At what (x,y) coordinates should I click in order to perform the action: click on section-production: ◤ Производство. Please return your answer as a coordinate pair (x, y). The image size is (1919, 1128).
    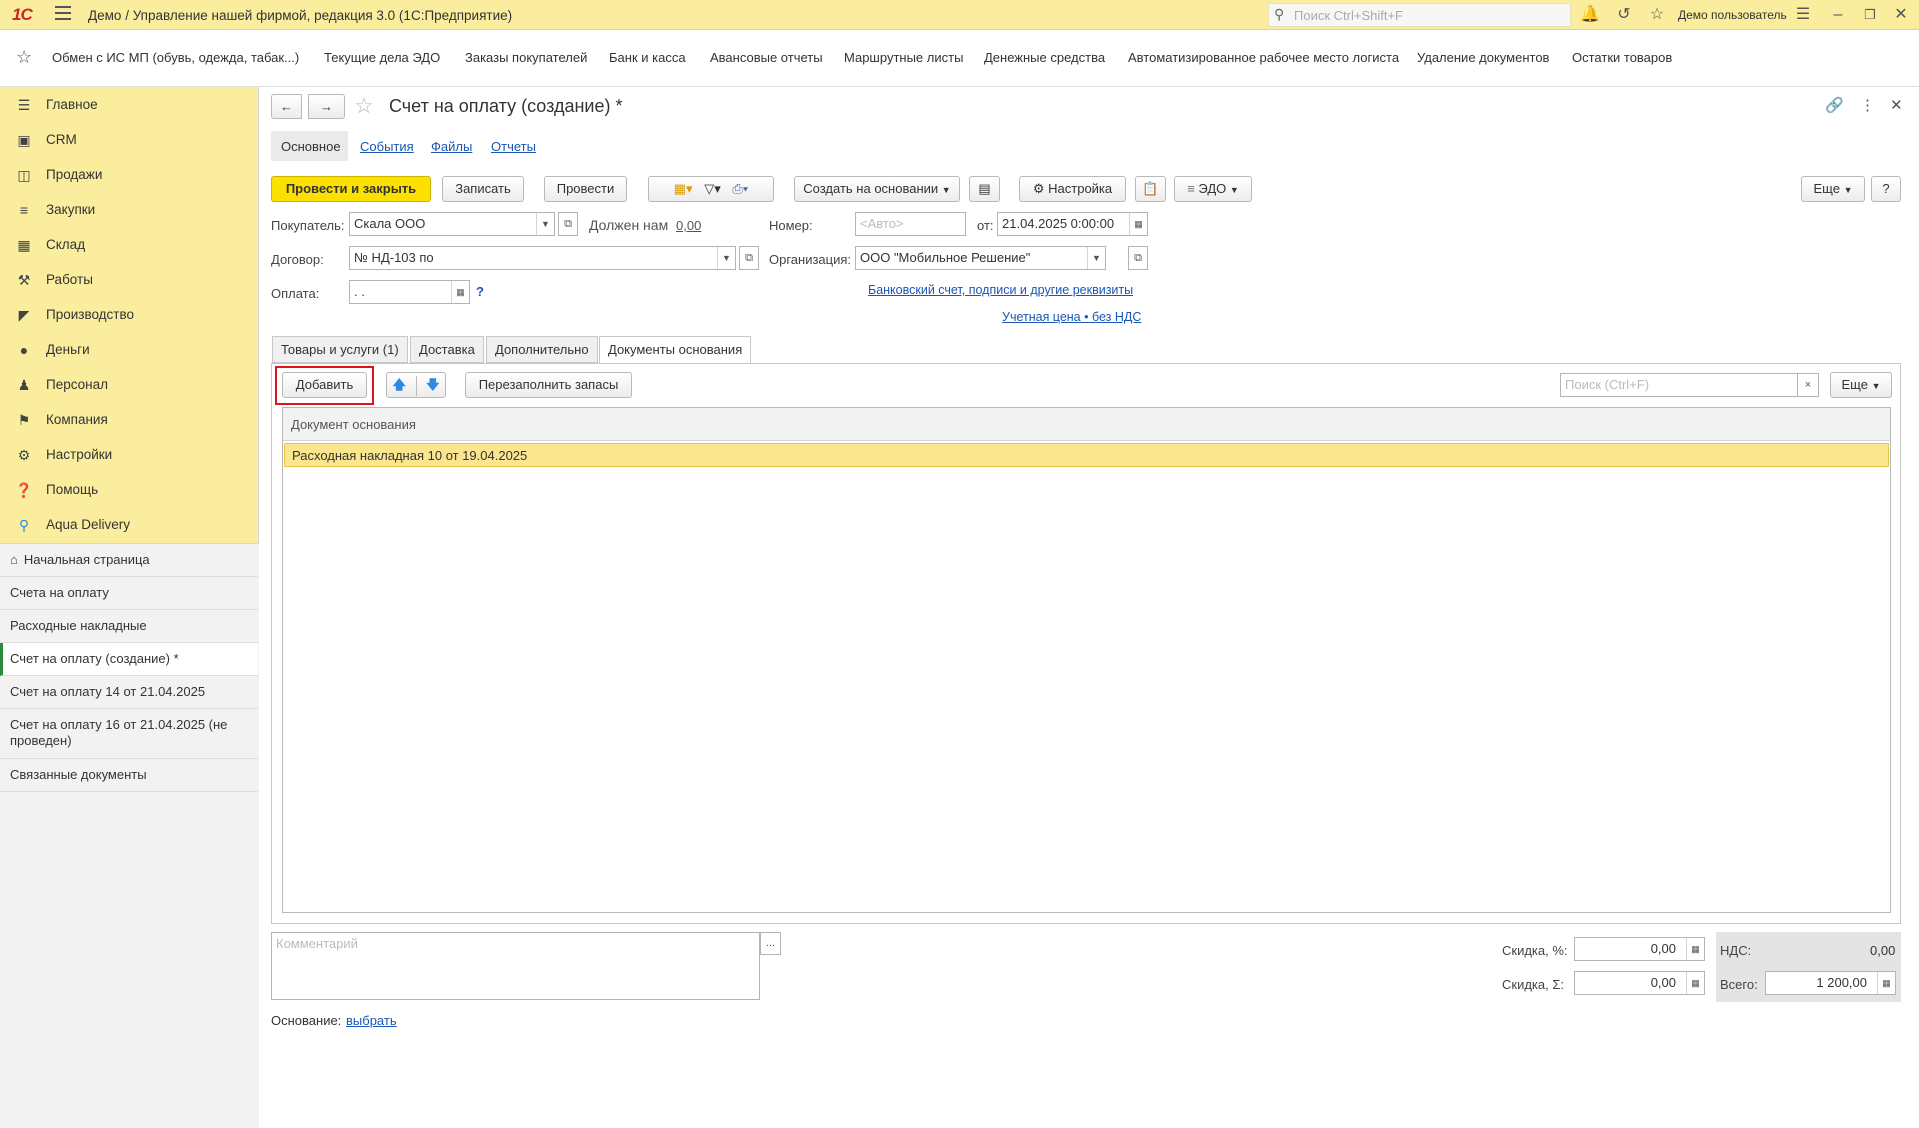
    Looking at the image, I should click on (129, 314).